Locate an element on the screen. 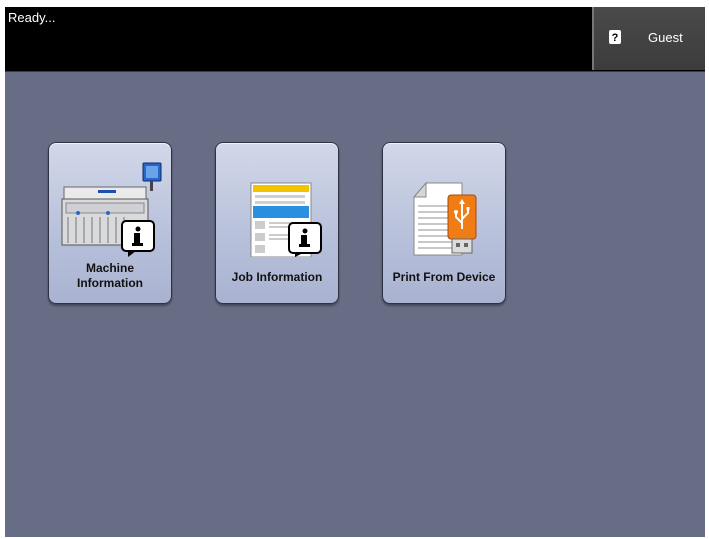 This screenshot has height=539, width=709. top-status-bar: Ready... ? Guest is located at coordinates (355, 39).